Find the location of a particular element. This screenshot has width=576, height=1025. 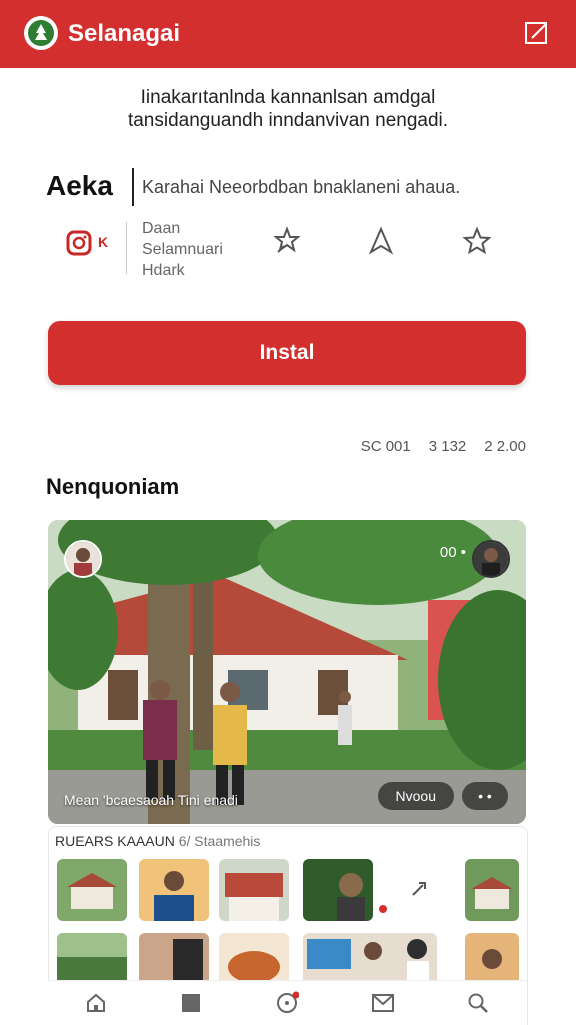

home-icon is located at coordinates (96, 1003).